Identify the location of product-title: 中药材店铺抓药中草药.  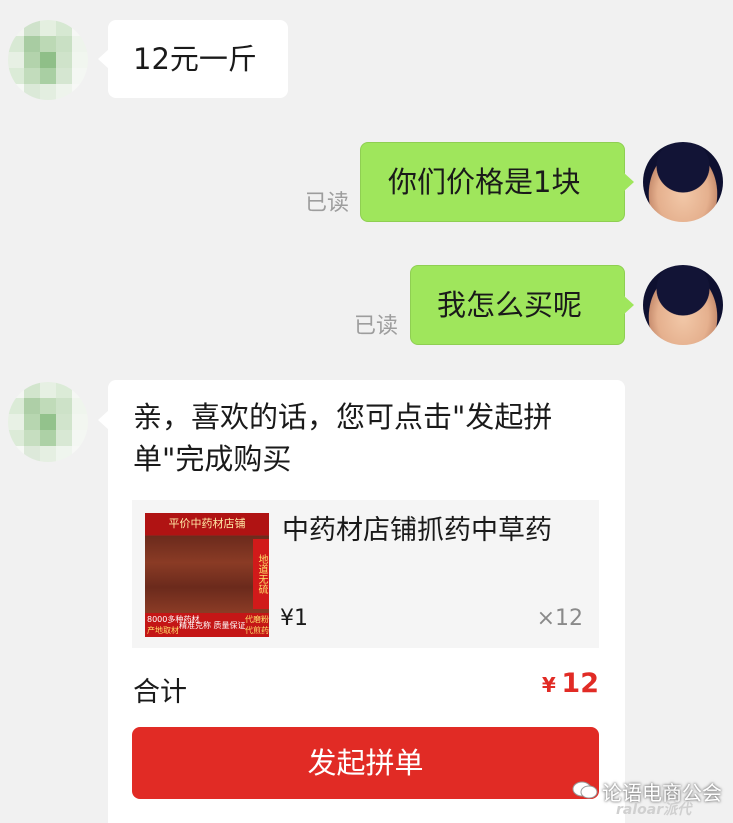
(417, 530).